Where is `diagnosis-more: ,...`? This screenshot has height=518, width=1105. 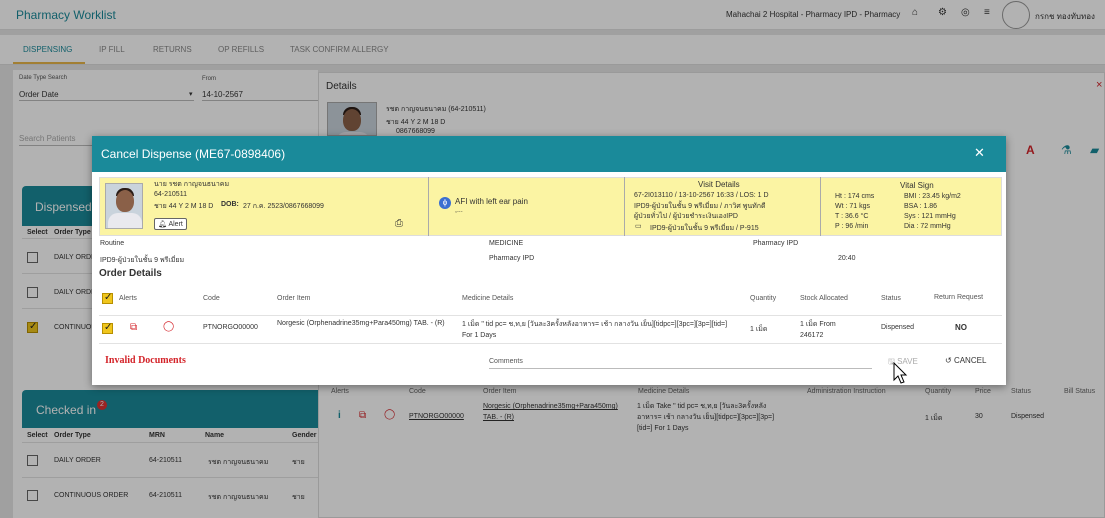 diagnosis-more: ,... is located at coordinates (459, 210).